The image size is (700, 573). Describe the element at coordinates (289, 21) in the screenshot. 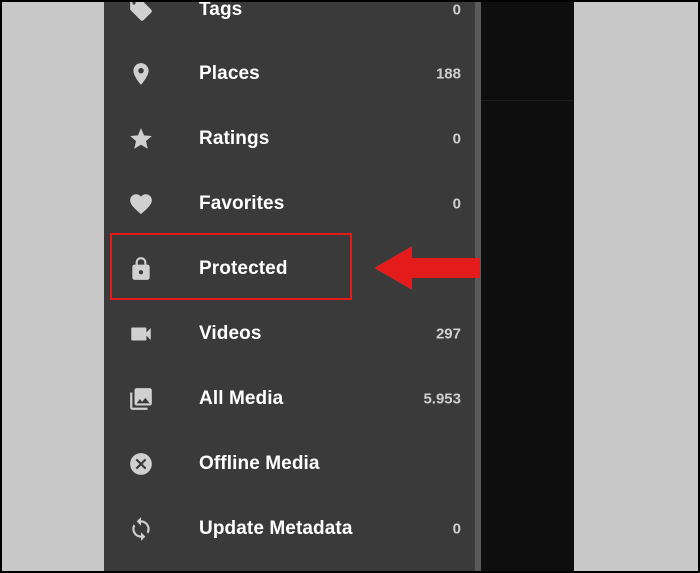

I see `drawer-item-tags: Tags 0` at that location.